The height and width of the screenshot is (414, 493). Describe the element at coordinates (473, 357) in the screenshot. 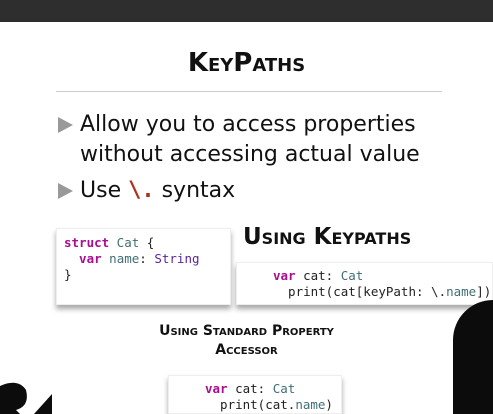

I see `presenter-image` at that location.